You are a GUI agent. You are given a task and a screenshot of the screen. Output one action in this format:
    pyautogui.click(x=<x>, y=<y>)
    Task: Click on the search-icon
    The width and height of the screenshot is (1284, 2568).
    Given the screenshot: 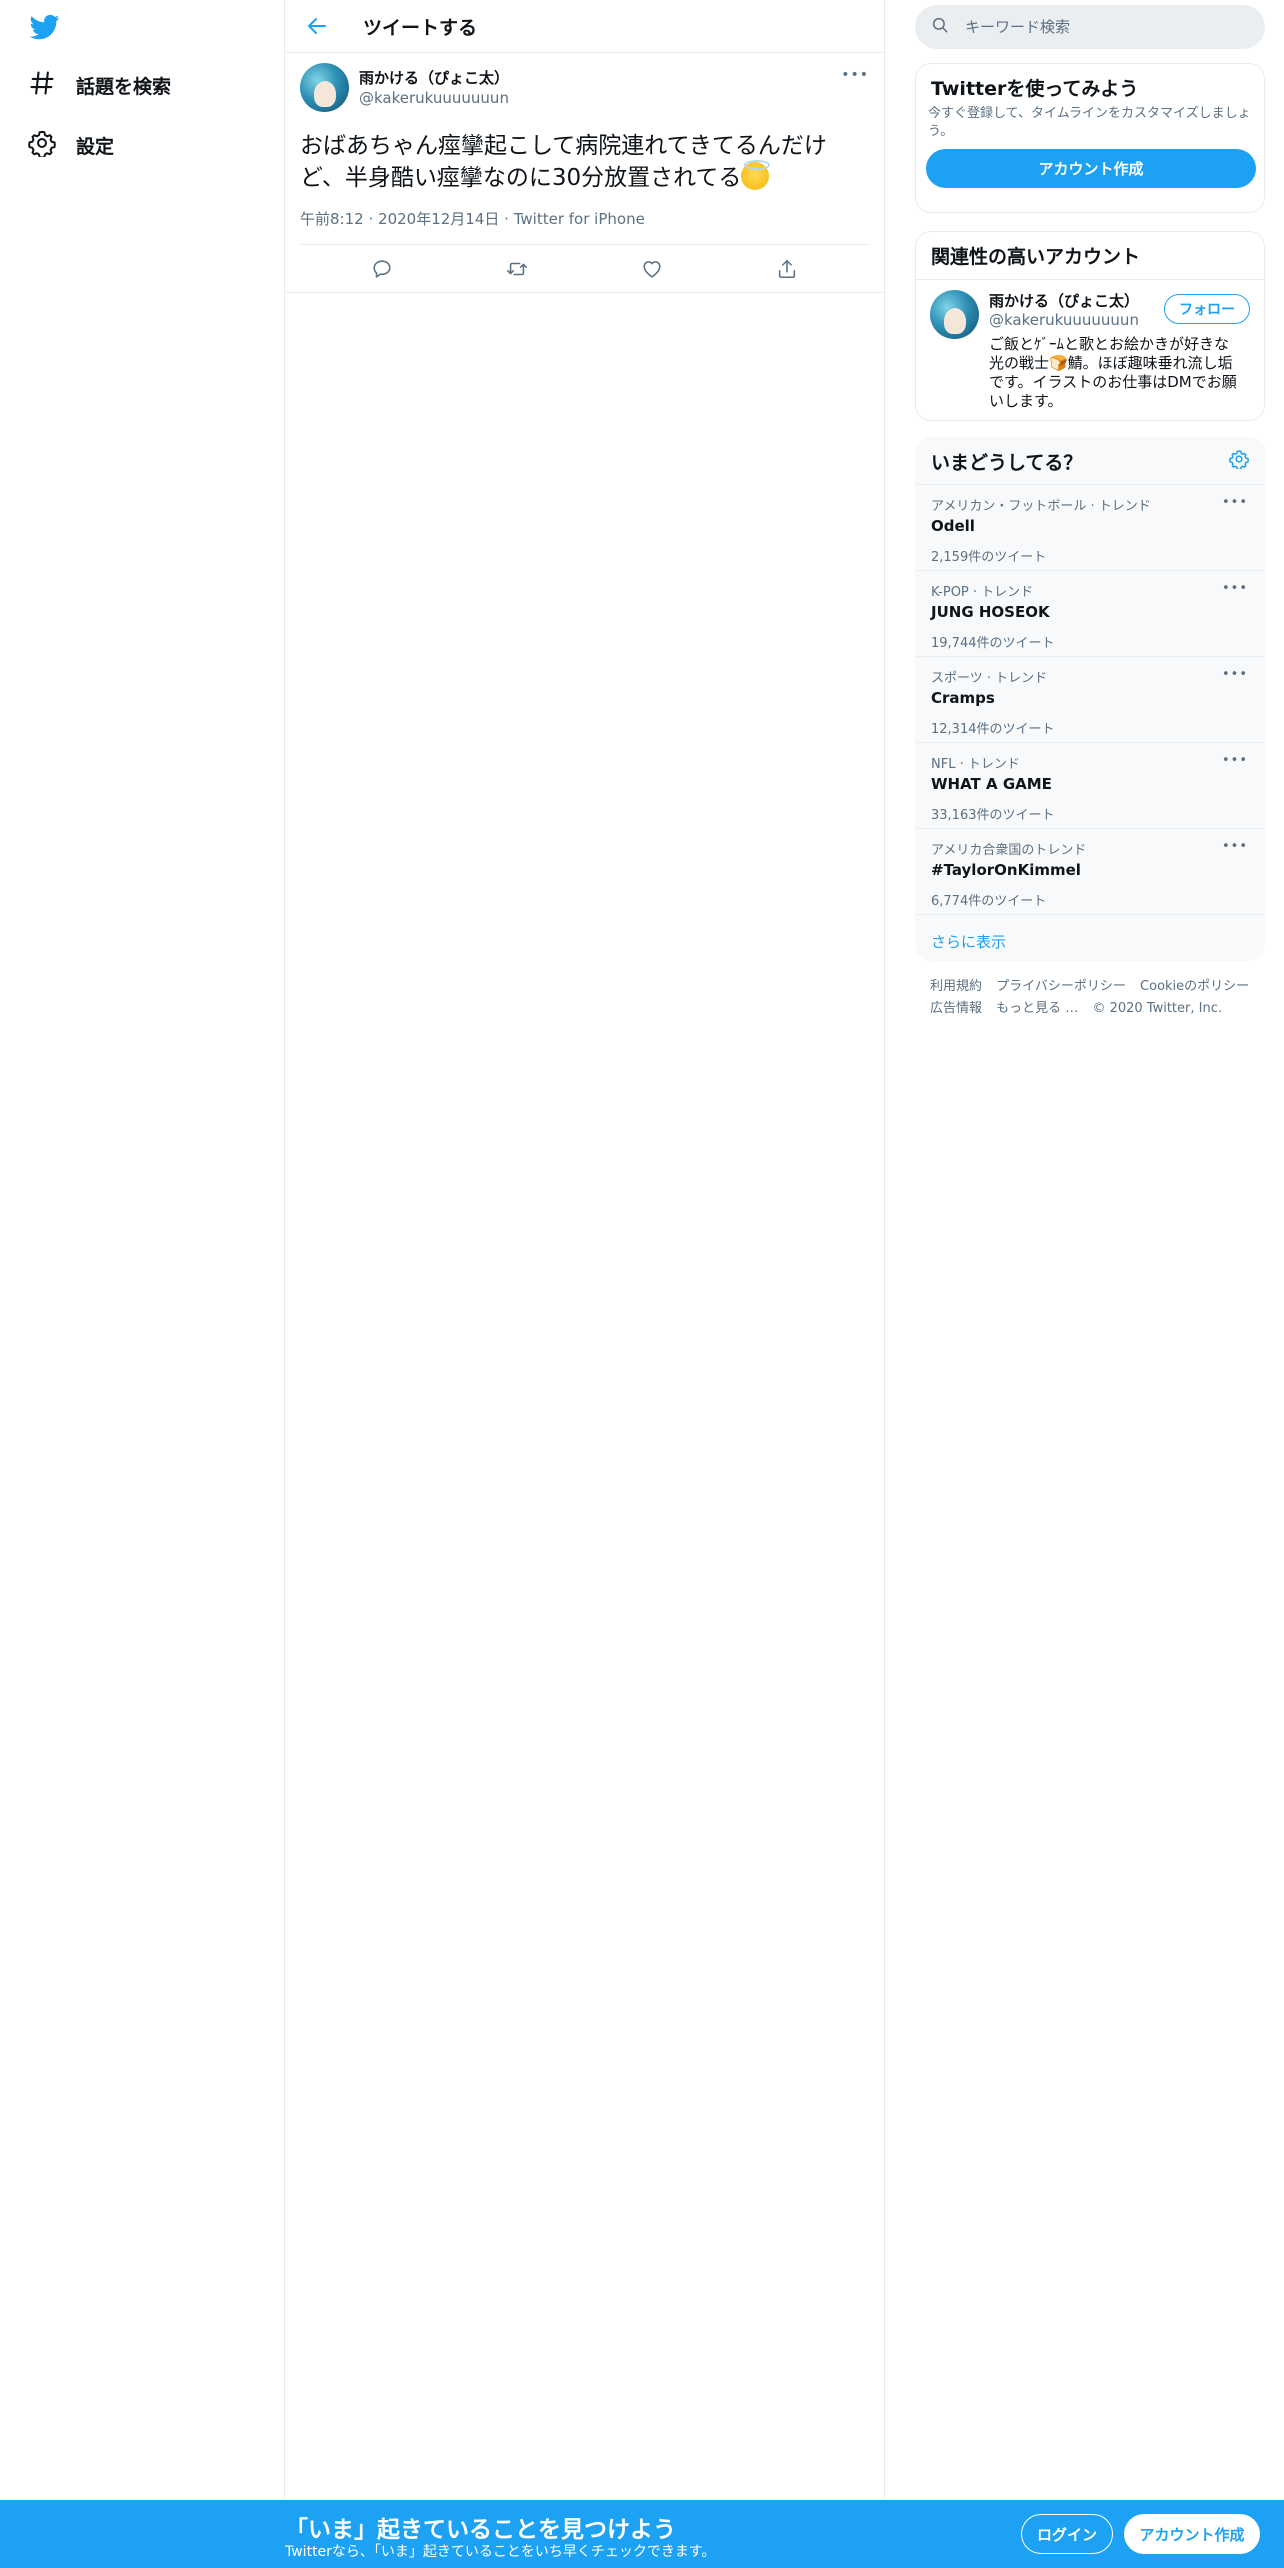 What is the action you would take?
    pyautogui.click(x=940, y=27)
    